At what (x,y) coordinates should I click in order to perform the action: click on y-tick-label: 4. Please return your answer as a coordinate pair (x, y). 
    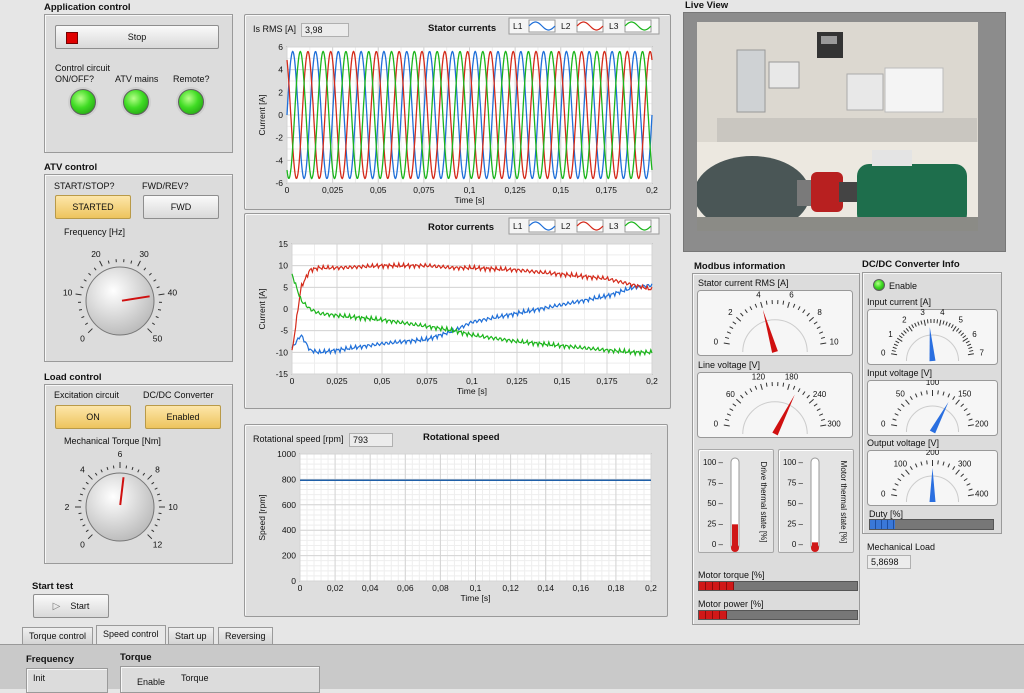
    Looking at the image, I should click on (280, 70).